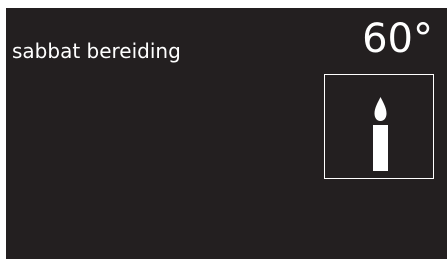  I want to click on flame-shape, so click(380, 109).